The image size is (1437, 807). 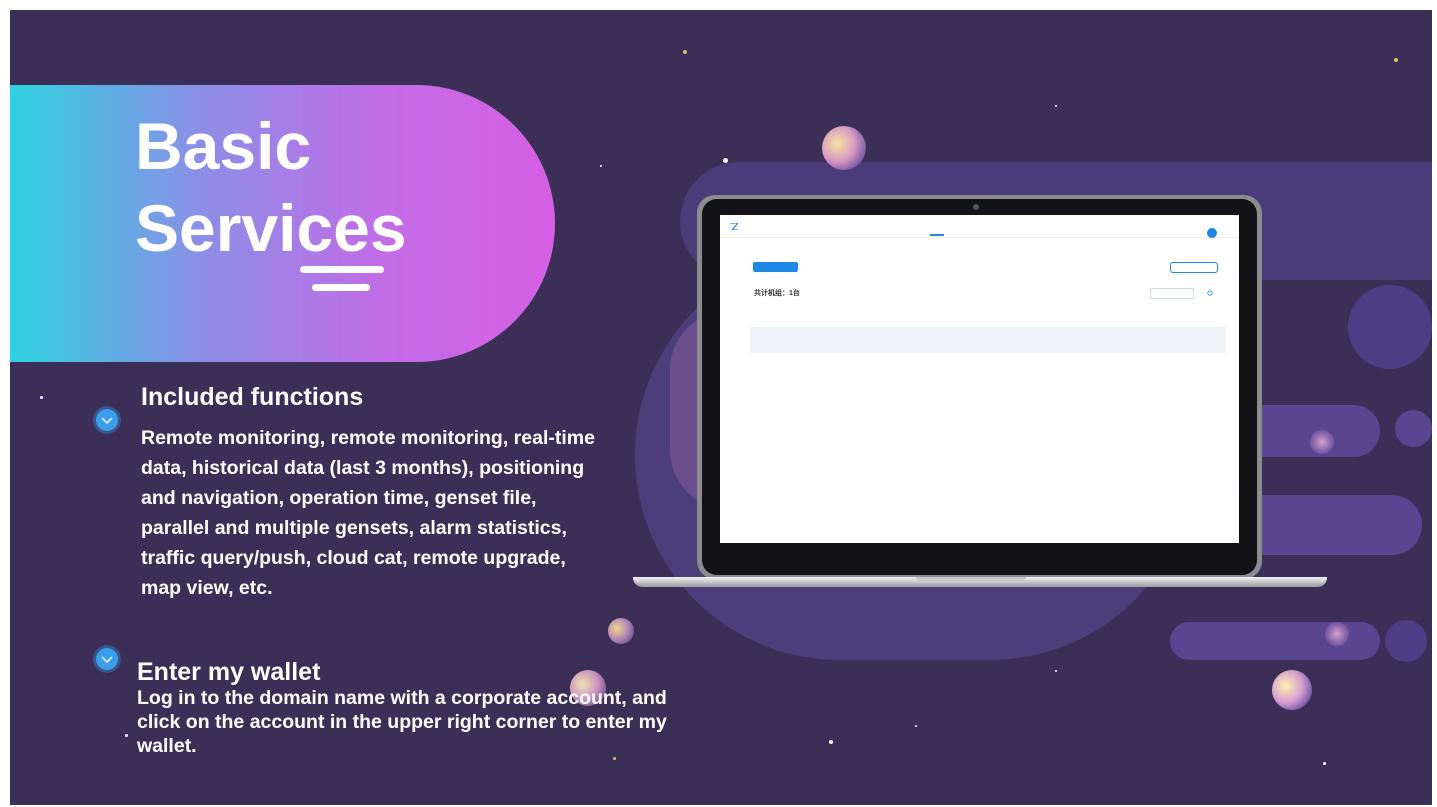 I want to click on refresh-icon, so click(x=1210, y=293).